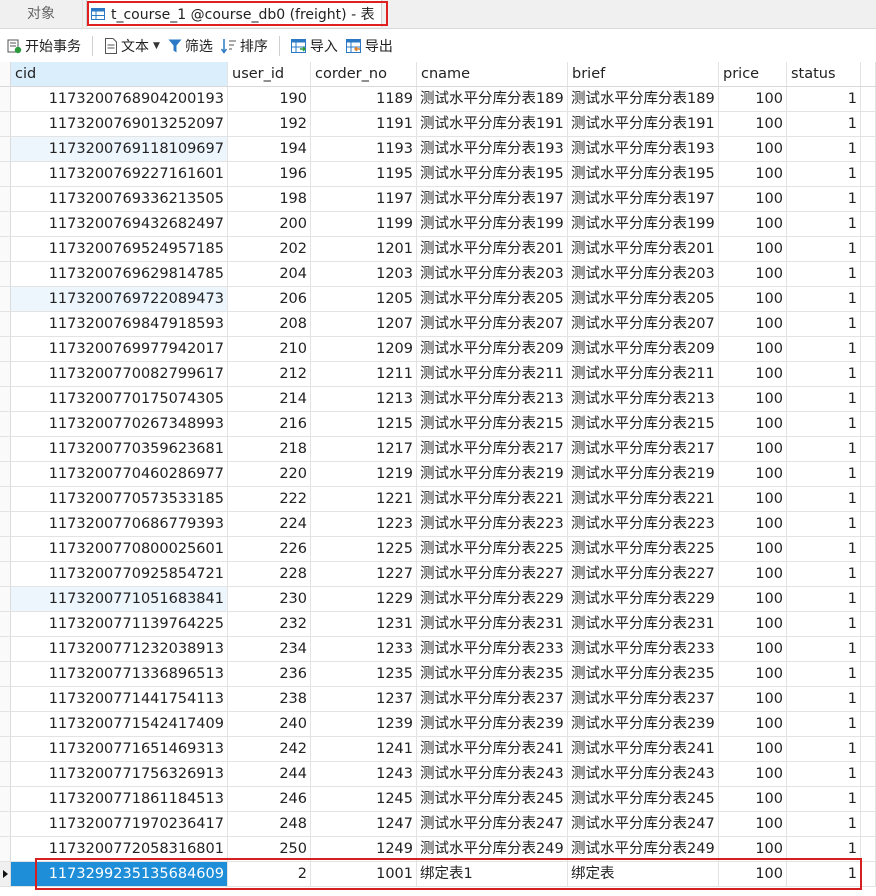 The image size is (876, 896). What do you see at coordinates (119, 224) in the screenshot?
I see `cell-cid: 1173200769432682497` at bounding box center [119, 224].